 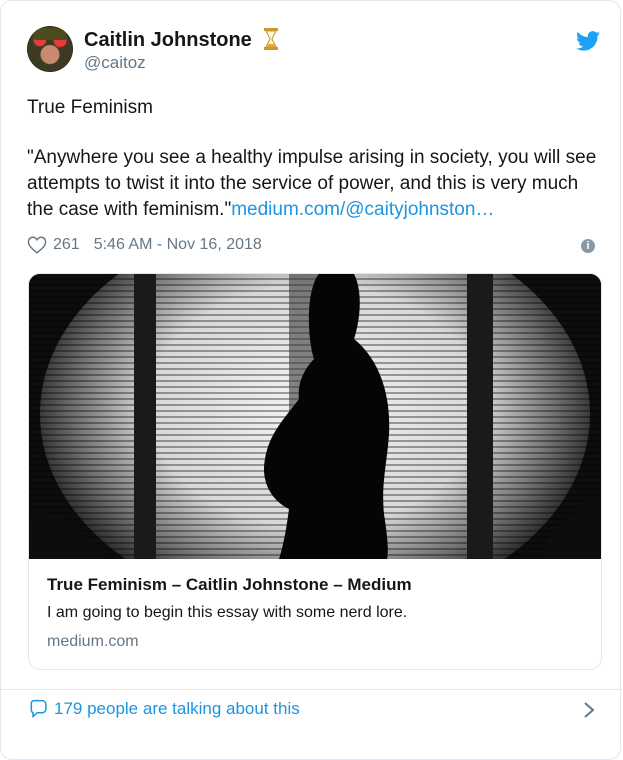 What do you see at coordinates (93, 641) in the screenshot?
I see `card-domain: medium.com` at bounding box center [93, 641].